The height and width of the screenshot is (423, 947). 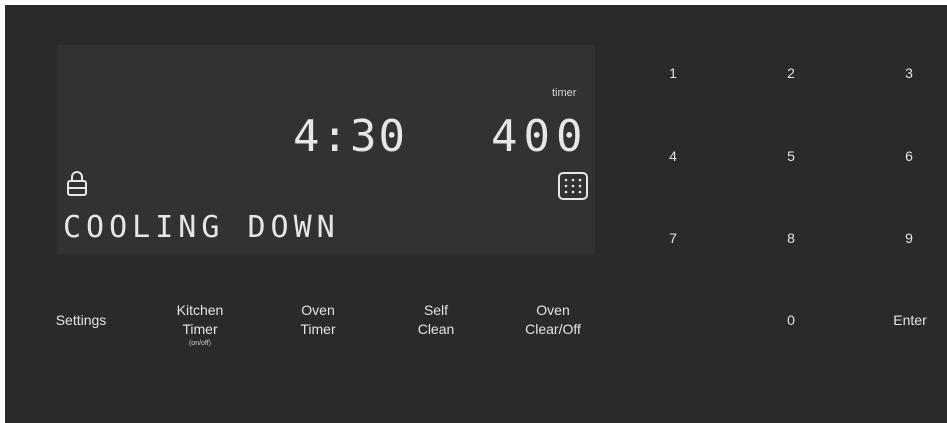 I want to click on self-clean-label-2: Clean, so click(x=436, y=329).